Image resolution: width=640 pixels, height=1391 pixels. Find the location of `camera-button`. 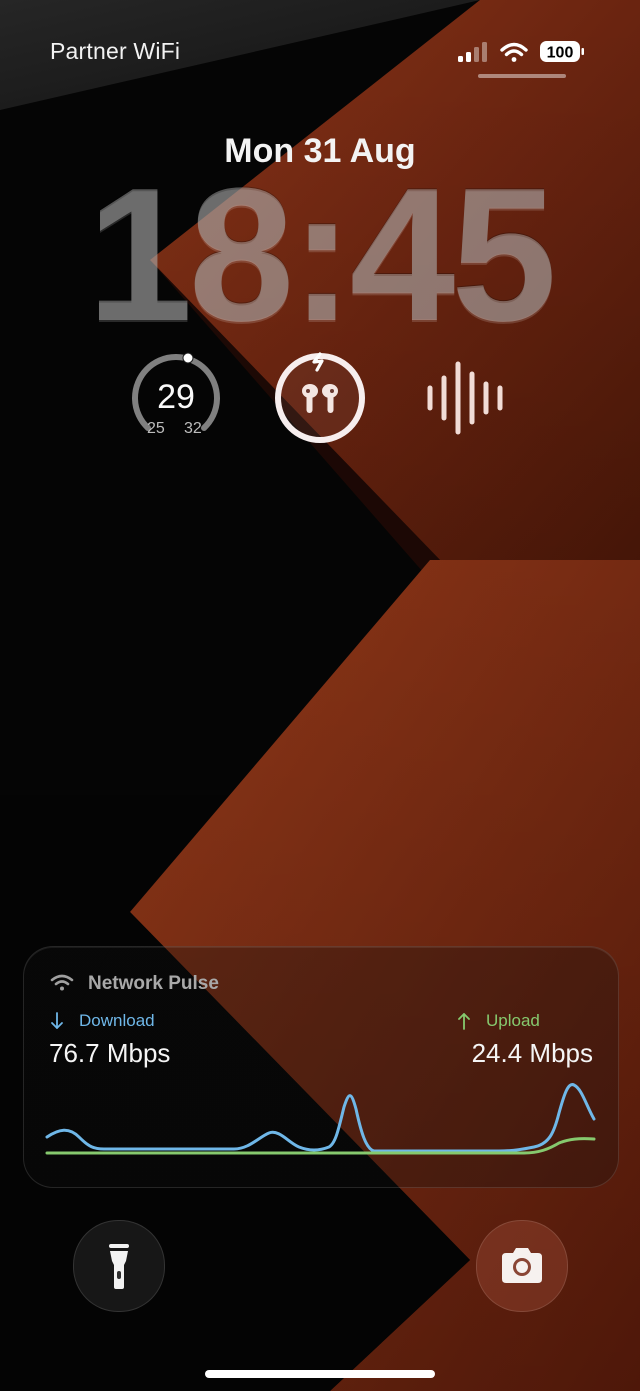

camera-button is located at coordinates (522, 1266).